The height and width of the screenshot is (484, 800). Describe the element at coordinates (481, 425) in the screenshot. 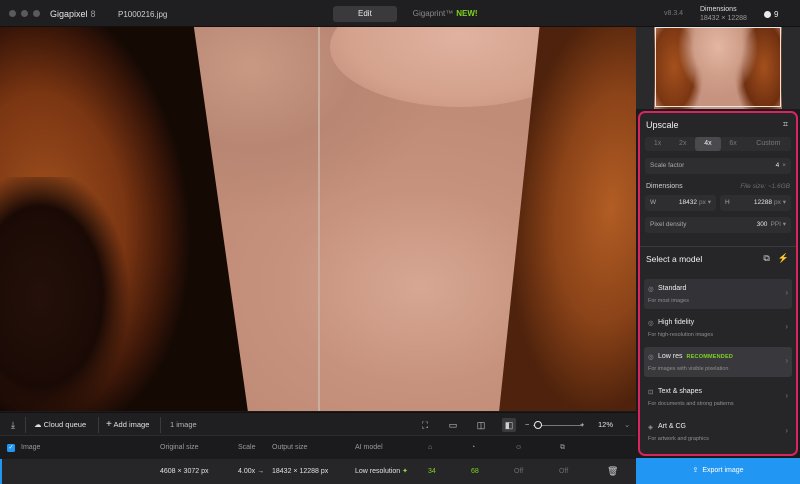

I see `side-by-side-view-icon: ◫` at that location.